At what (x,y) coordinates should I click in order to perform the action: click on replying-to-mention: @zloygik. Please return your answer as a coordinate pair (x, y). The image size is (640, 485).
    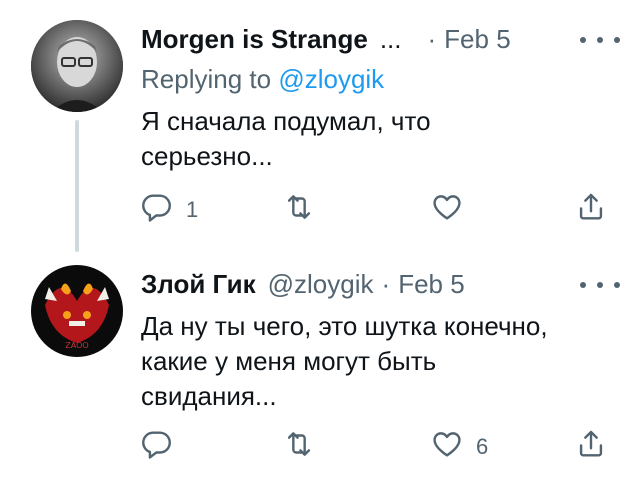
    Looking at the image, I should click on (331, 79).